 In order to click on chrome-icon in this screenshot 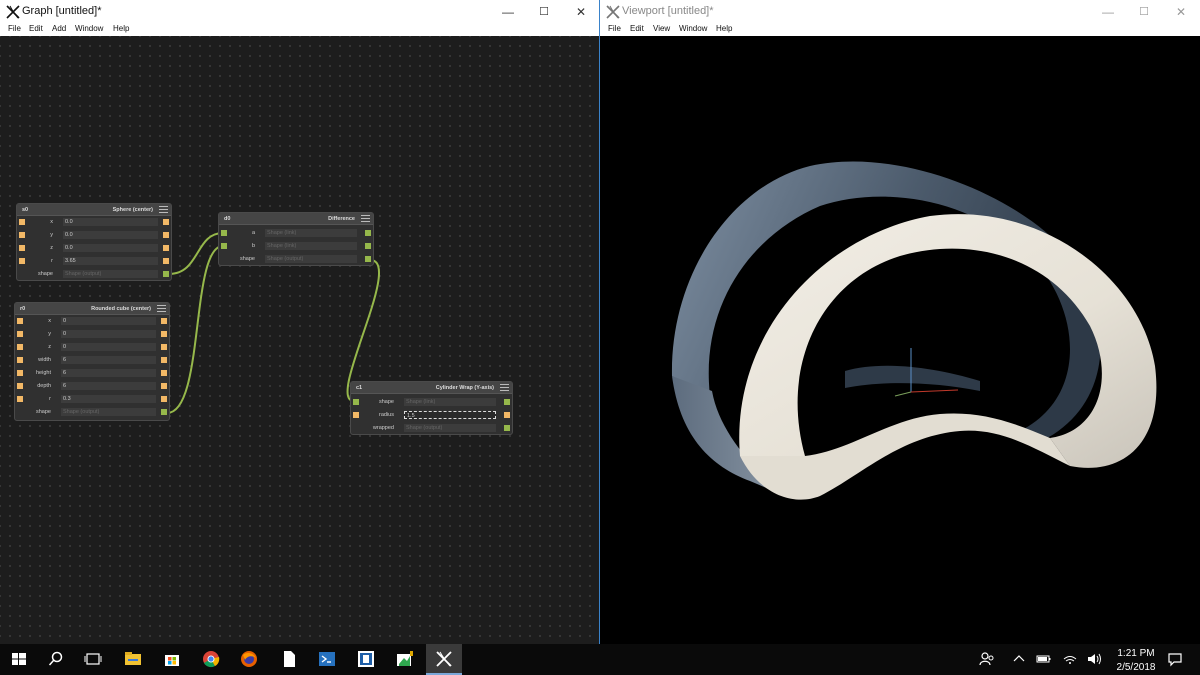, I will do `click(211, 659)`.